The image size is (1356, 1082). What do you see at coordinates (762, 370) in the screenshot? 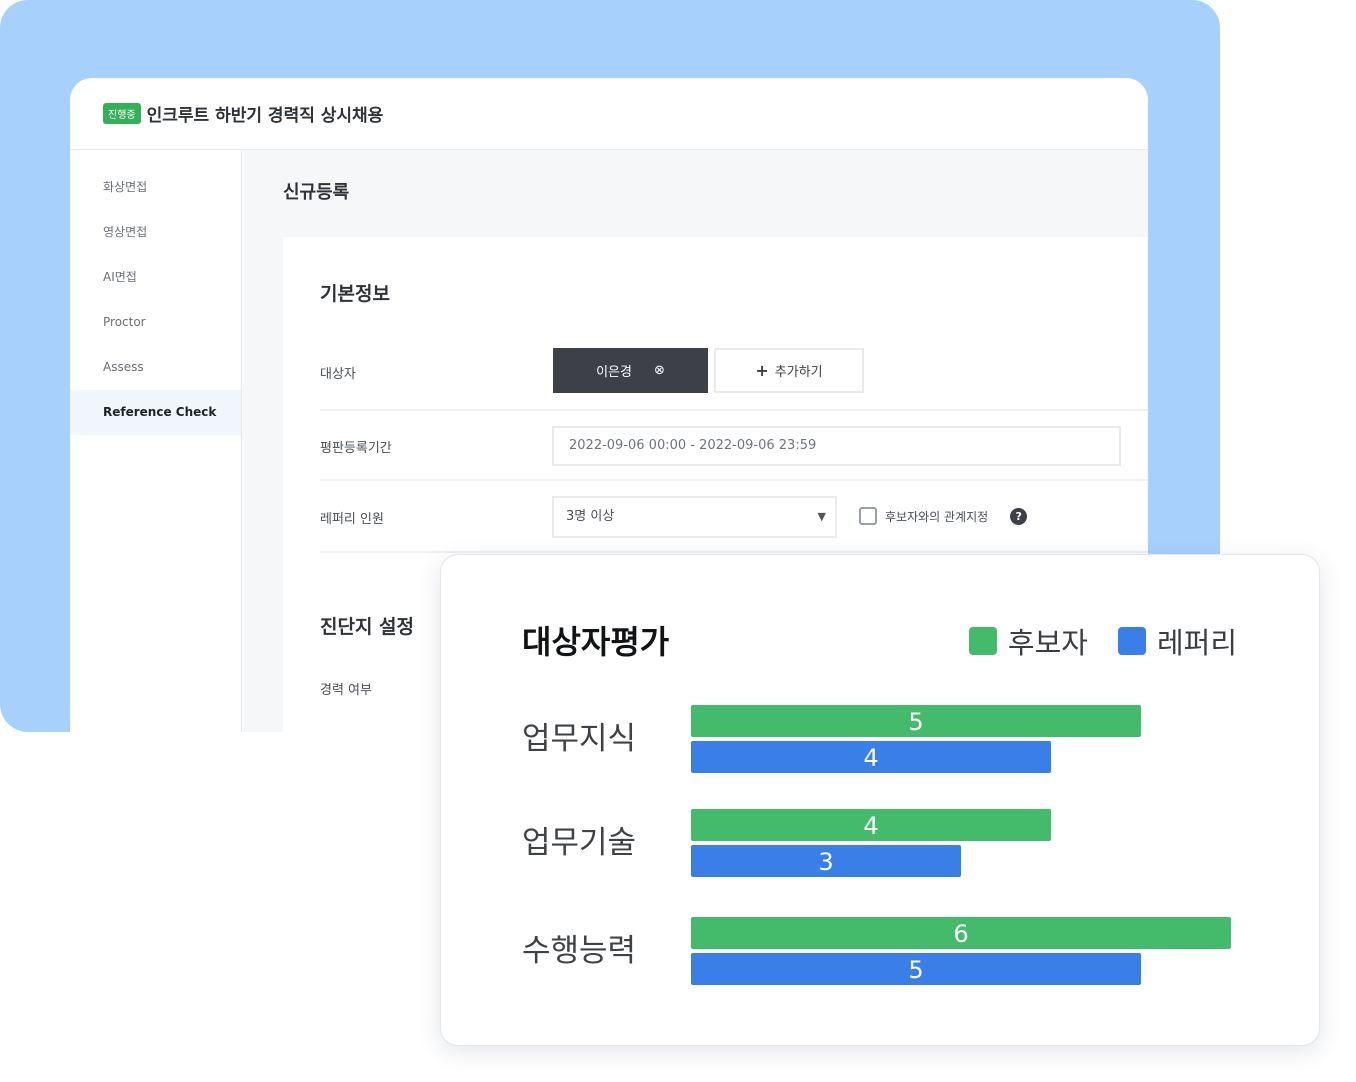
I see `plus-icon: +` at bounding box center [762, 370].